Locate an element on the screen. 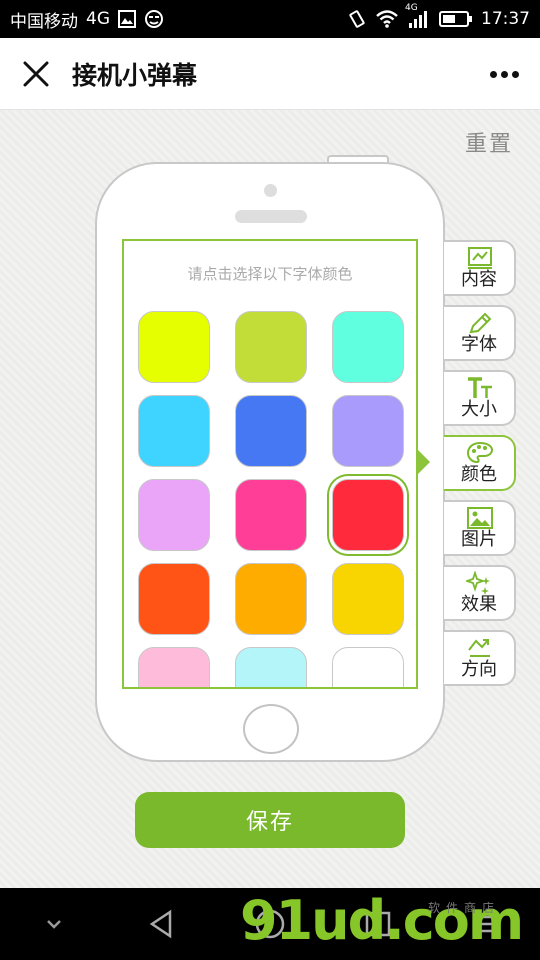 The height and width of the screenshot is (960, 540). nav-menu-button is located at coordinates (486, 924).